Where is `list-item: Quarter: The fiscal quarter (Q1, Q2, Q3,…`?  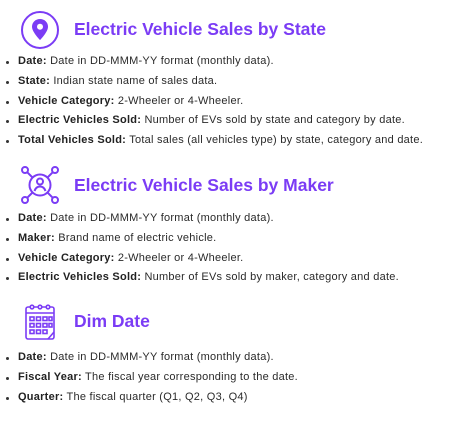
list-item: Quarter: The fiscal quarter (Q1, Q2, Q3,… is located at coordinates (149, 398).